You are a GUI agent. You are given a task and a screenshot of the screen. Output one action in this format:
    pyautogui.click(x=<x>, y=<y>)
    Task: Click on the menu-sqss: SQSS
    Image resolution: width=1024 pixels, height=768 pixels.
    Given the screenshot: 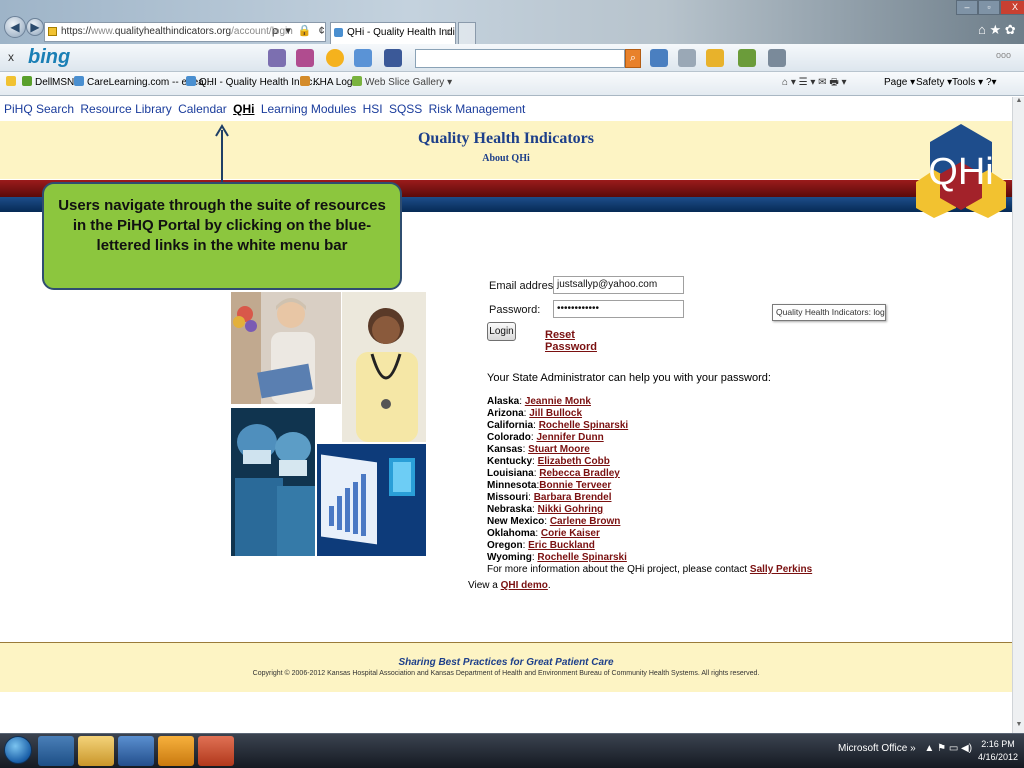 What is the action you would take?
    pyautogui.click(x=405, y=109)
    